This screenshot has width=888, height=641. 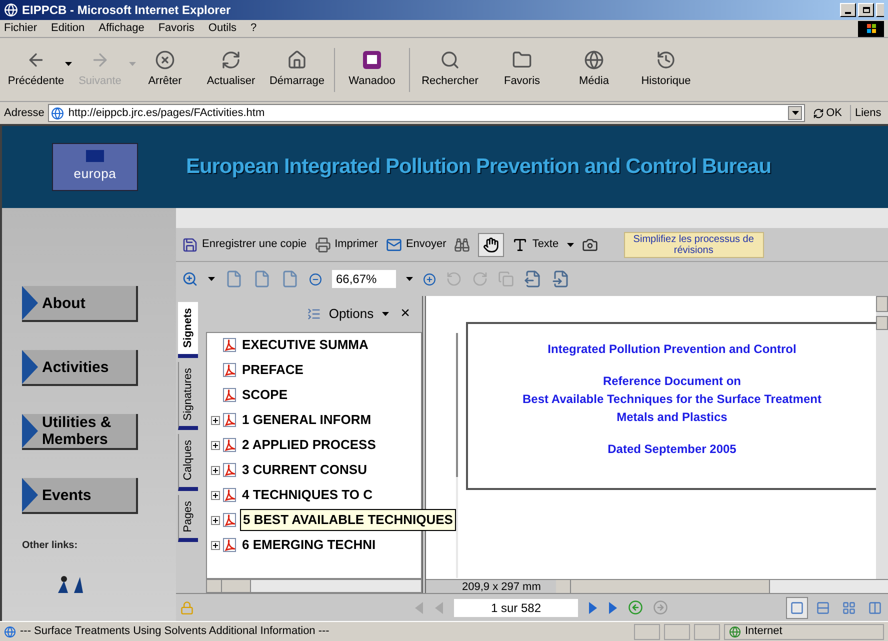 What do you see at coordinates (533, 279) in the screenshot?
I see `page-export-icon` at bounding box center [533, 279].